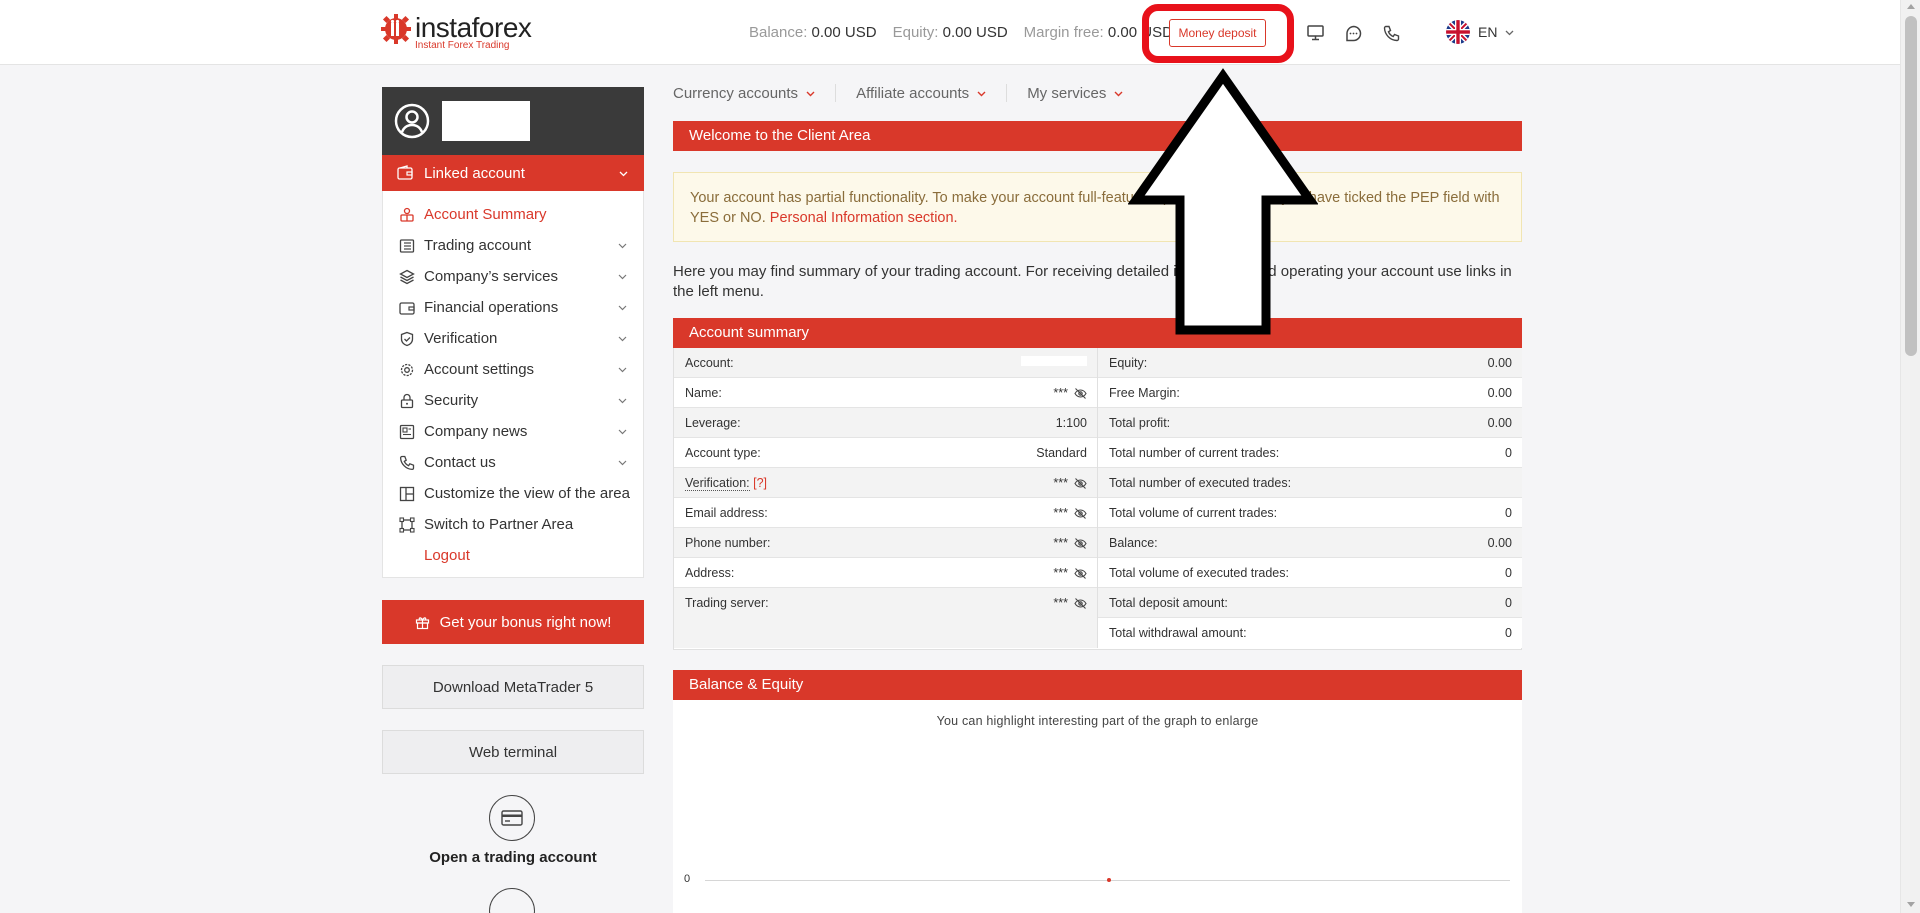 Image resolution: width=1920 pixels, height=913 pixels. I want to click on newspaper-icon, so click(407, 432).